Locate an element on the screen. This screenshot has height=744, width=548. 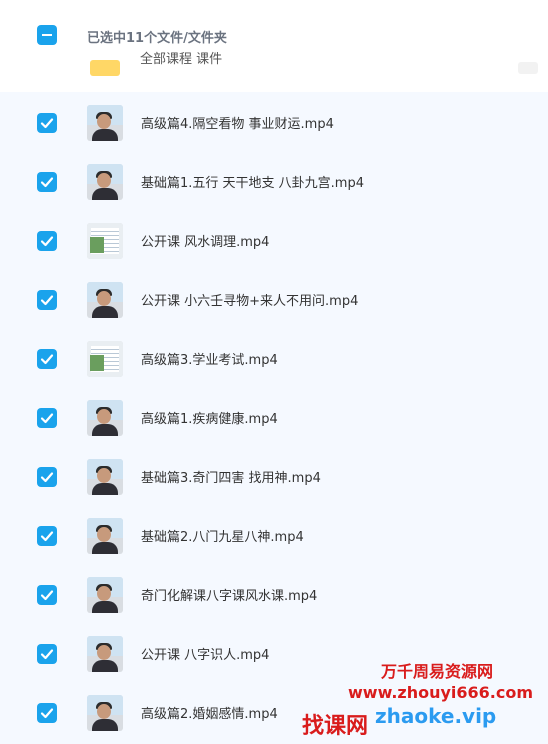
file-name: 基础篇2.八门九星八神.mp4 is located at coordinates (222, 535).